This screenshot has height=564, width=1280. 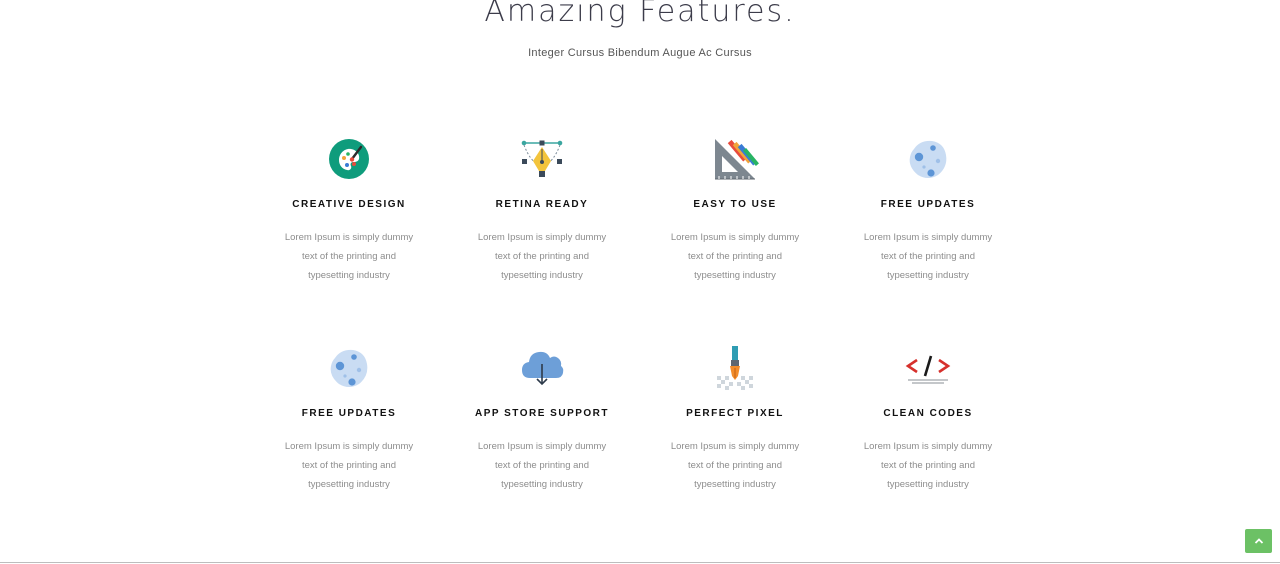 What do you see at coordinates (349, 204) in the screenshot?
I see `feature-title: CREATIVE DESIGN` at bounding box center [349, 204].